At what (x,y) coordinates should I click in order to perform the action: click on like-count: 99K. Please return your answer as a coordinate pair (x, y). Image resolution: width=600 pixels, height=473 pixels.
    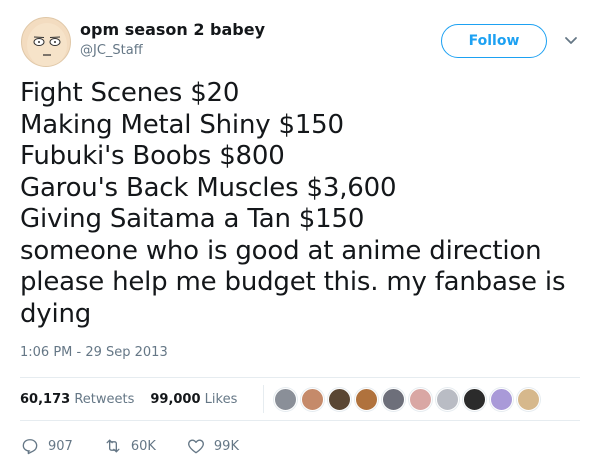
    Looking at the image, I should click on (226, 446).